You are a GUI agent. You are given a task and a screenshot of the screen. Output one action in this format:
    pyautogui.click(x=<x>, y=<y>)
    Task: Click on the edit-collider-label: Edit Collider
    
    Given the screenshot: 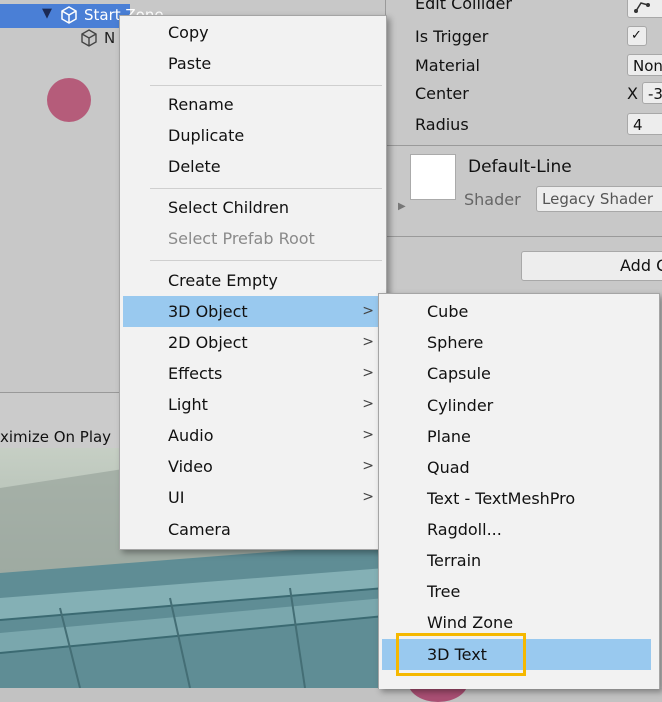 What is the action you would take?
    pyautogui.click(x=463, y=6)
    